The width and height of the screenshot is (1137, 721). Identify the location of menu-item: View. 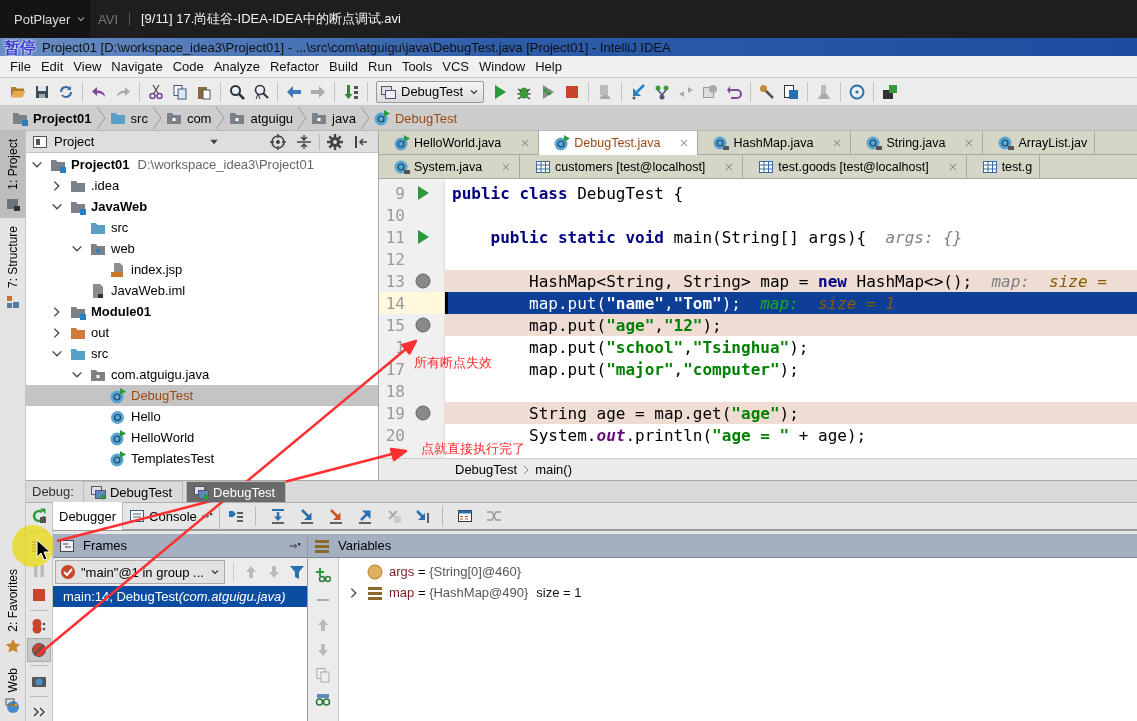
(87, 66).